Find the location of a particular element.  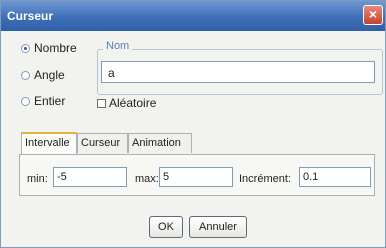

name-legend: Nom is located at coordinates (118, 46).